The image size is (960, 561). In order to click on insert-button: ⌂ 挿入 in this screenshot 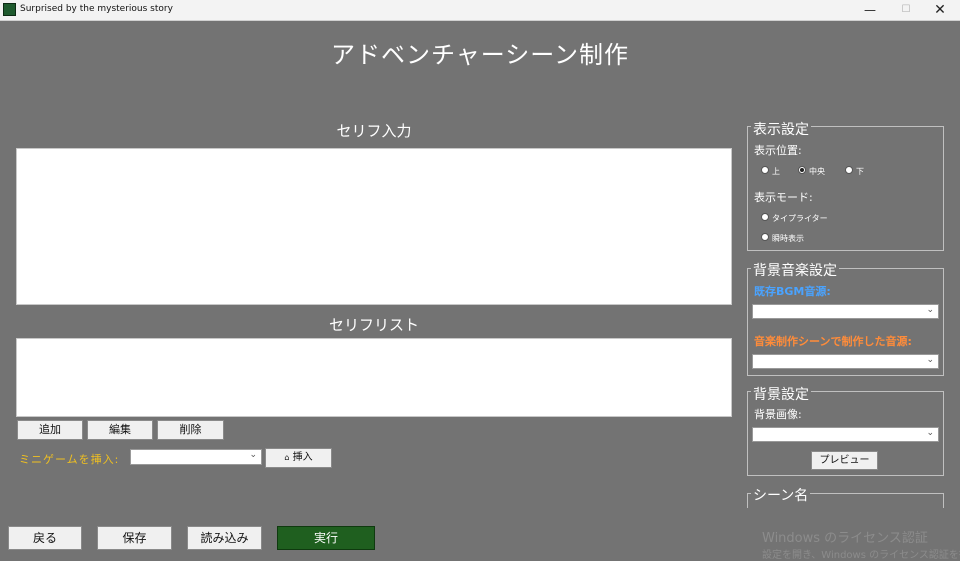, I will do `click(298, 458)`.